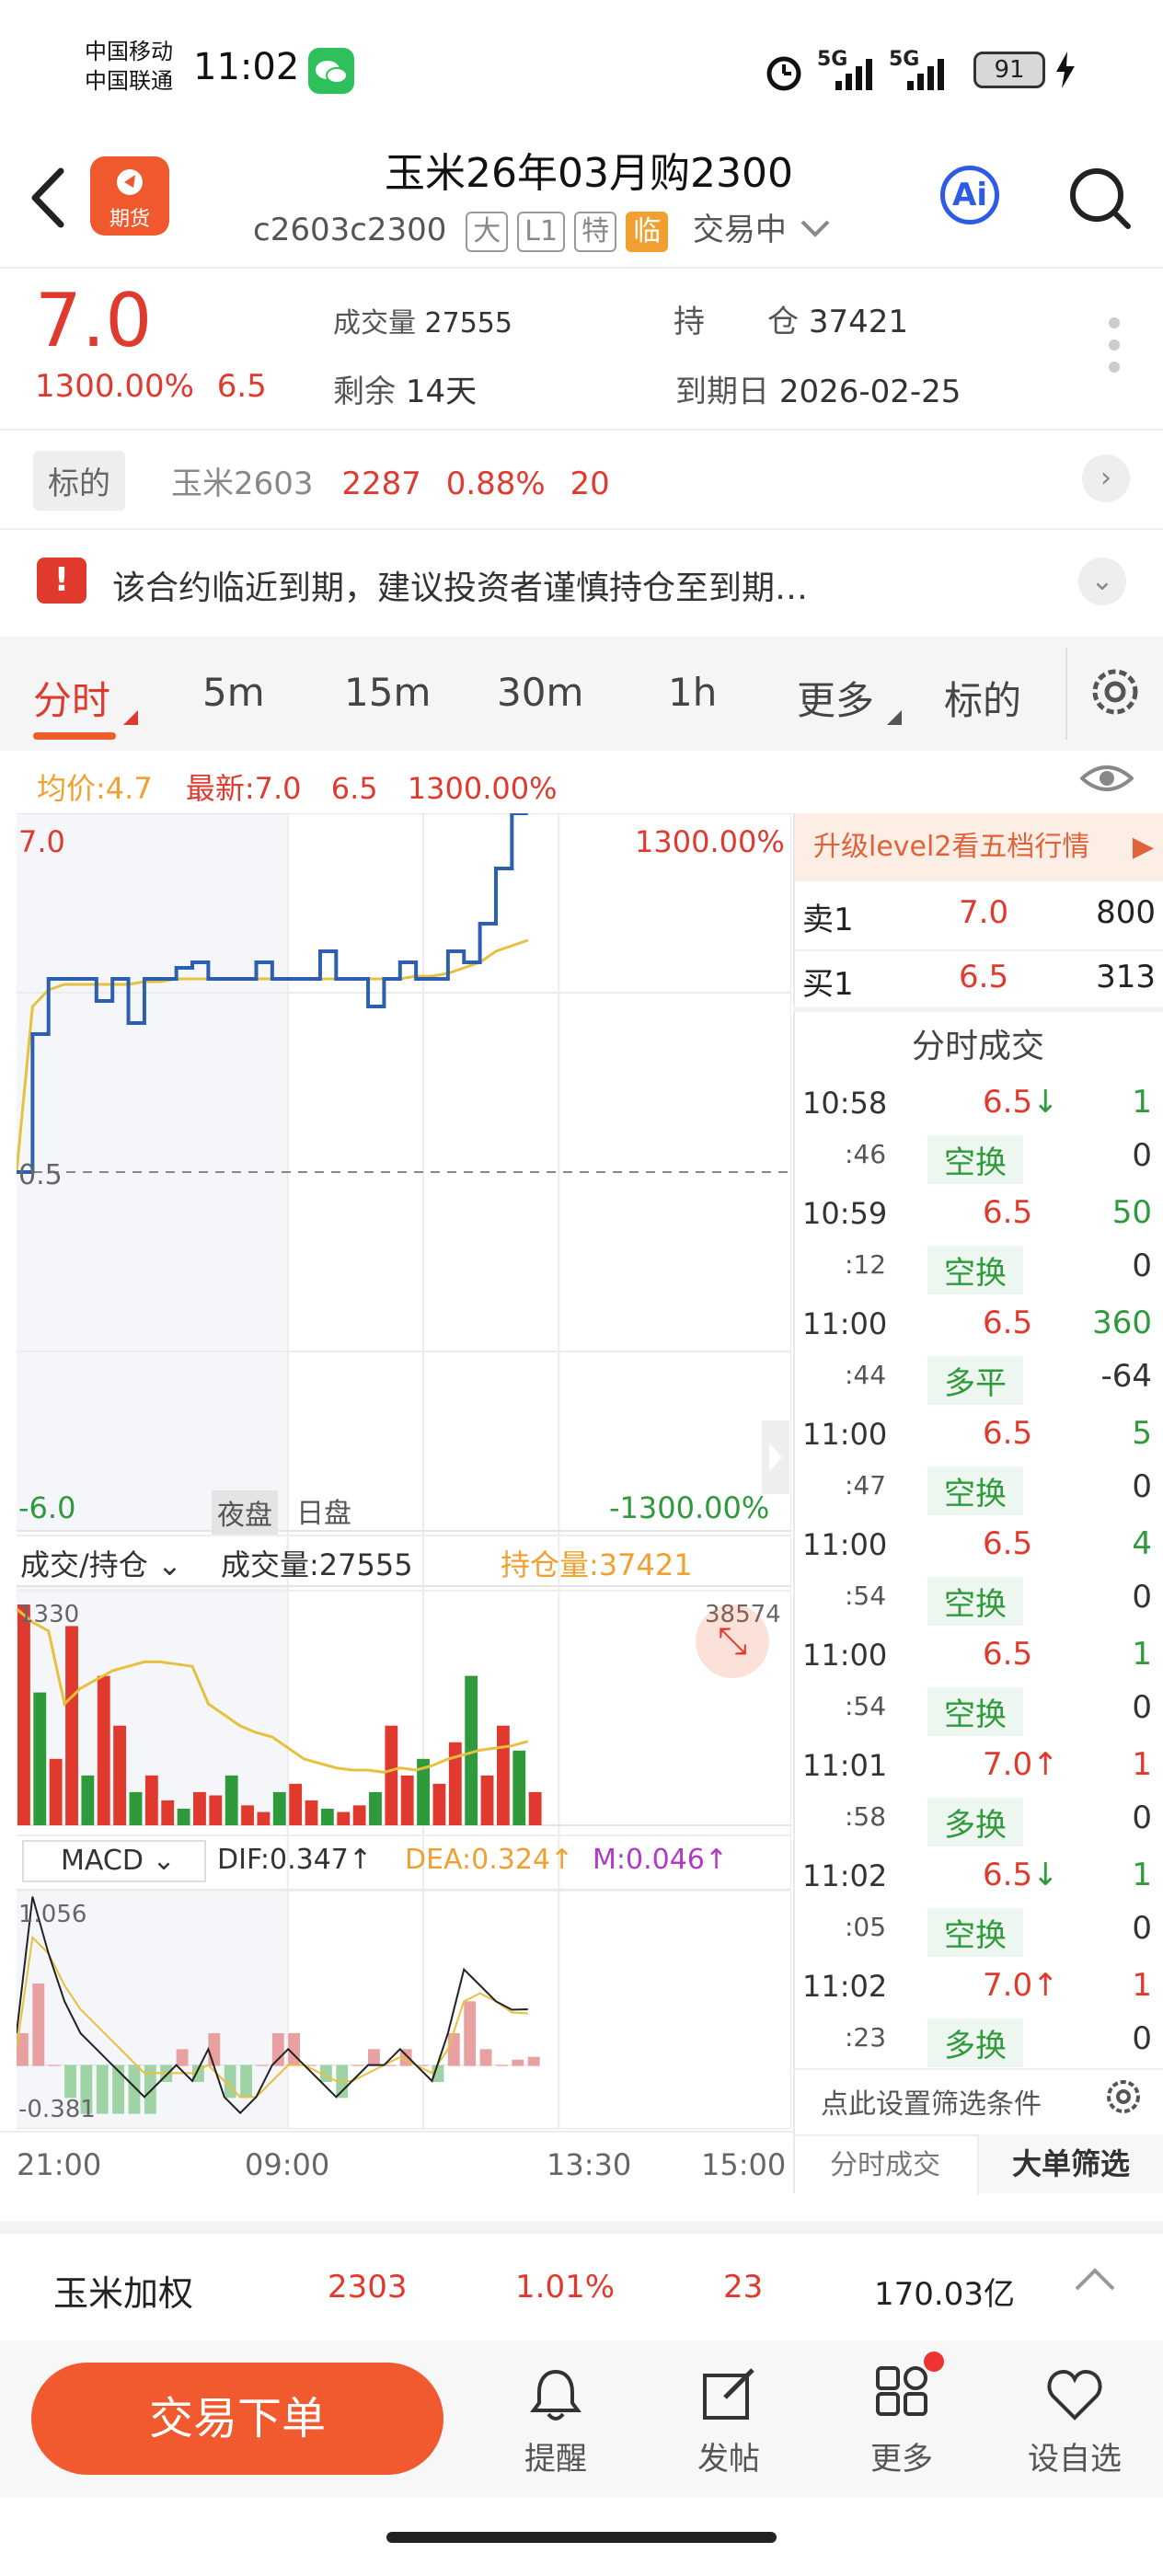  I want to click on tab-timeshare-trades: 分时成交, so click(886, 2164).